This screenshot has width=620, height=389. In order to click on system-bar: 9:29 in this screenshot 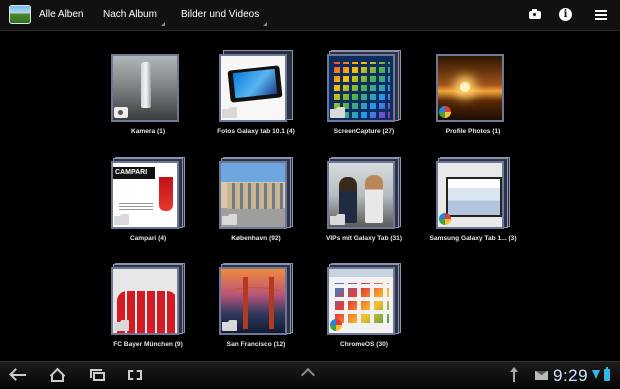, I will do `click(310, 375)`.